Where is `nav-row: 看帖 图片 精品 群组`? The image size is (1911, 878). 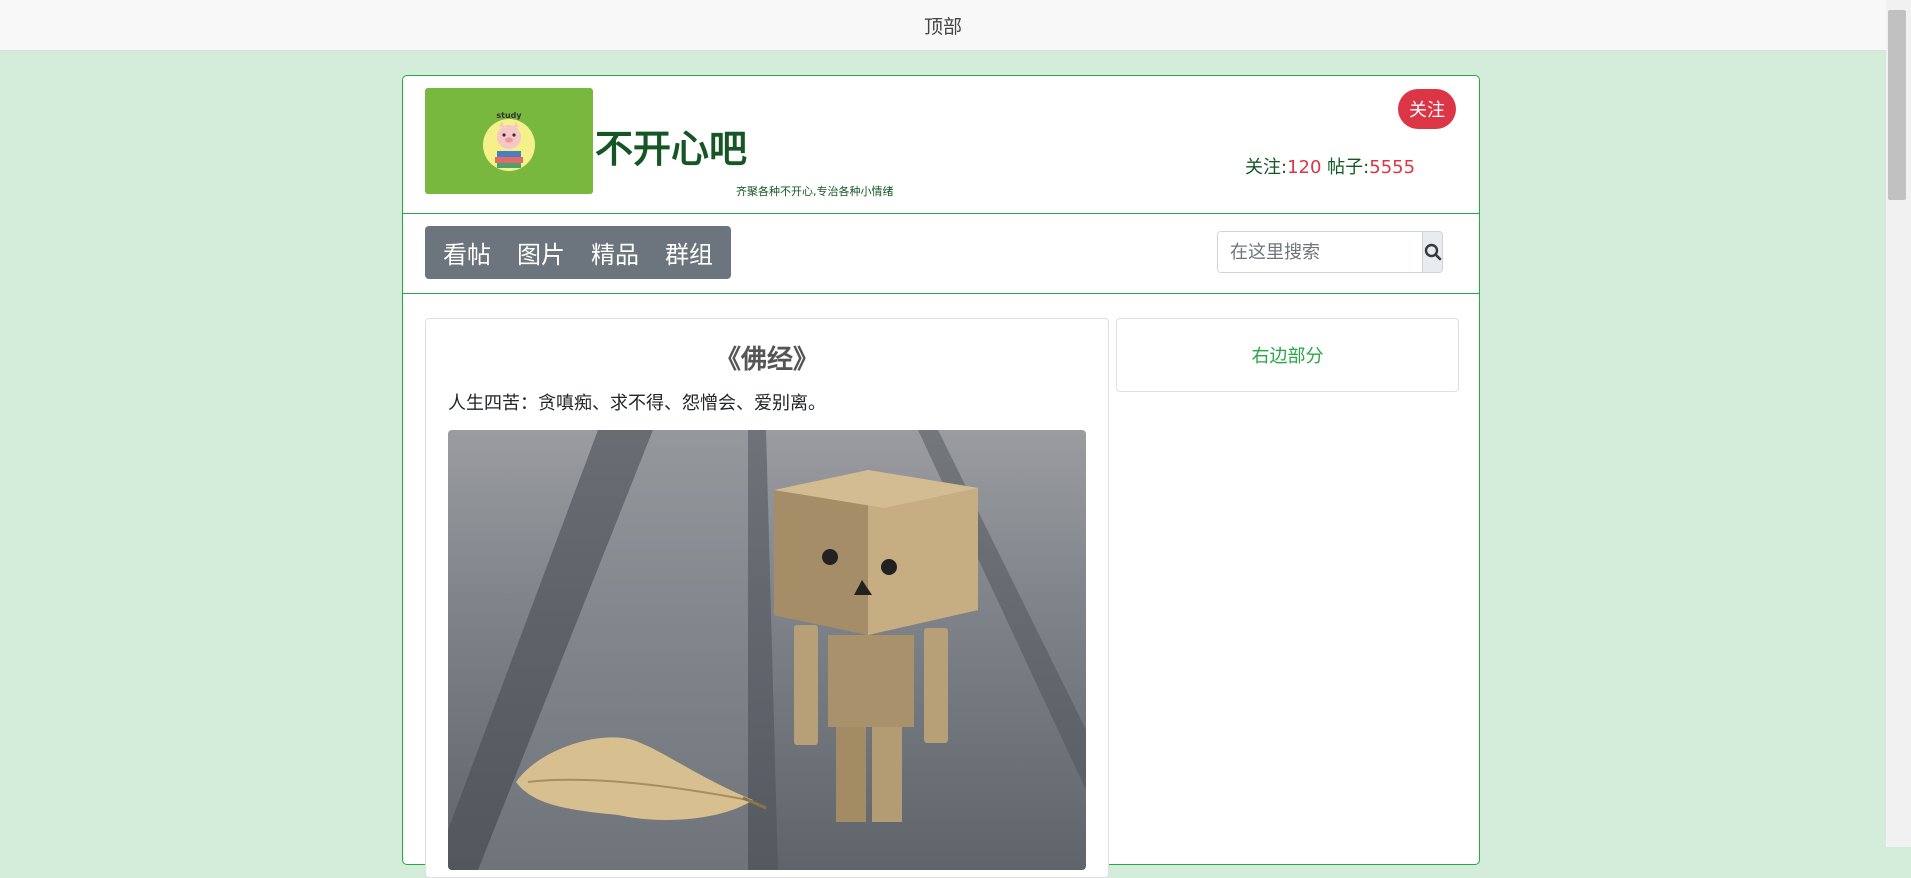
nav-row: 看帖 图片 精品 群组 is located at coordinates (941, 253).